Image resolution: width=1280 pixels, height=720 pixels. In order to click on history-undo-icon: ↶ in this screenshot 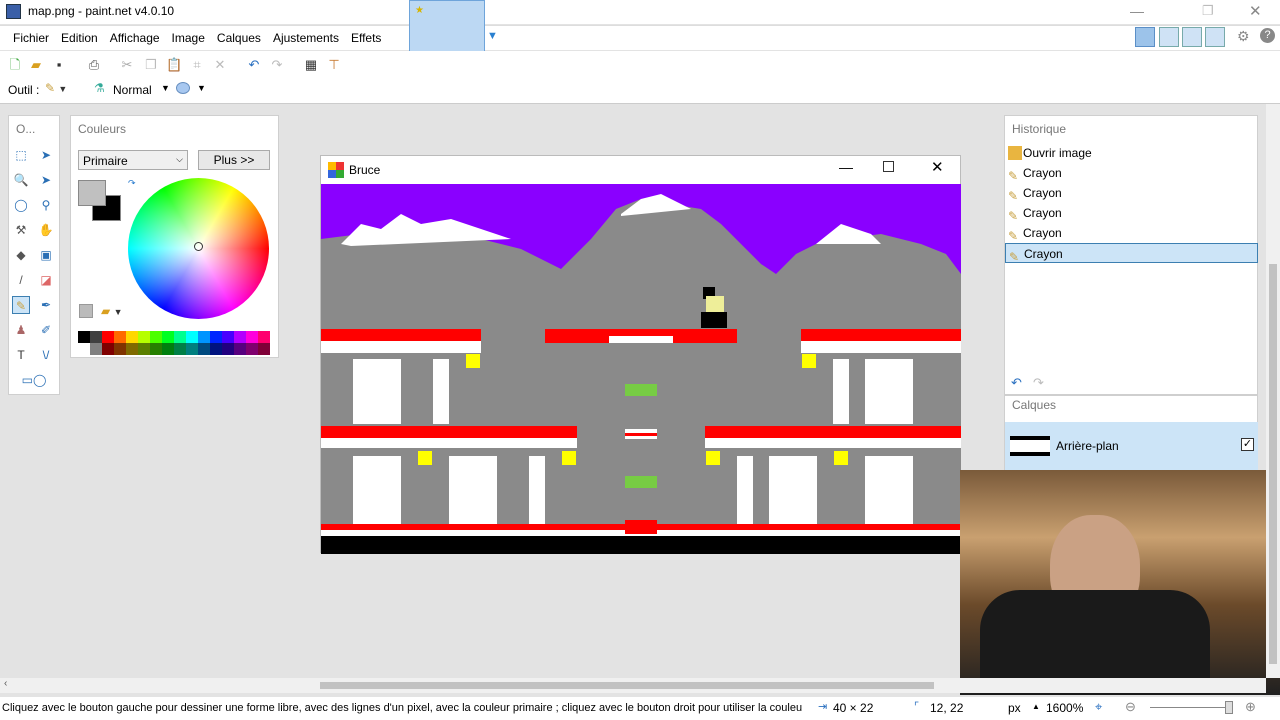, I will do `click(1016, 383)`.